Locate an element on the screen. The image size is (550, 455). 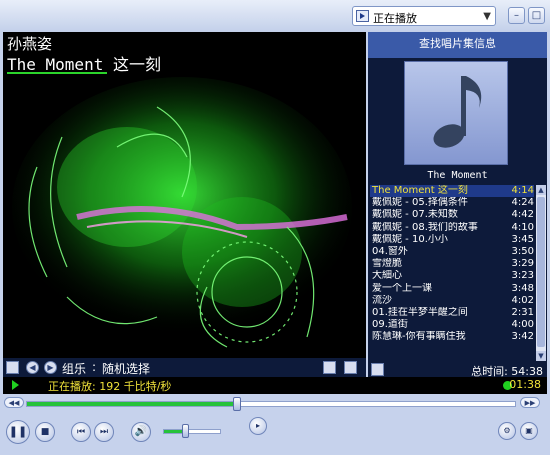
now-playing-select: 正在播放 ▼ is located at coordinates (424, 16).